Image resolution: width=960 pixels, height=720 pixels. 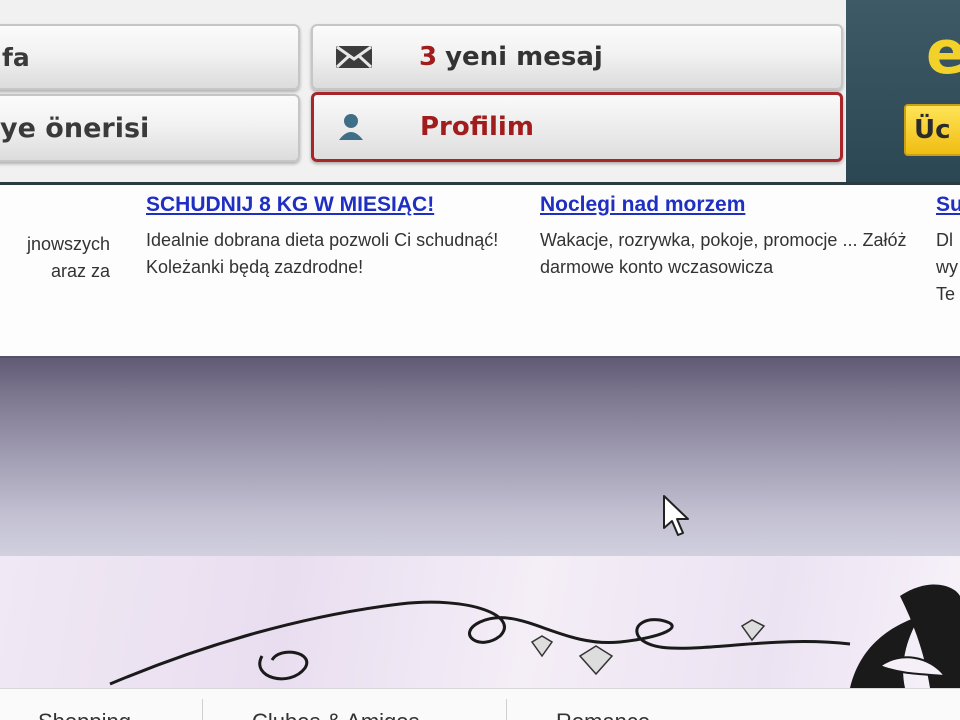 I want to click on ad-text: jnowszych araz za, so click(x=68, y=257).